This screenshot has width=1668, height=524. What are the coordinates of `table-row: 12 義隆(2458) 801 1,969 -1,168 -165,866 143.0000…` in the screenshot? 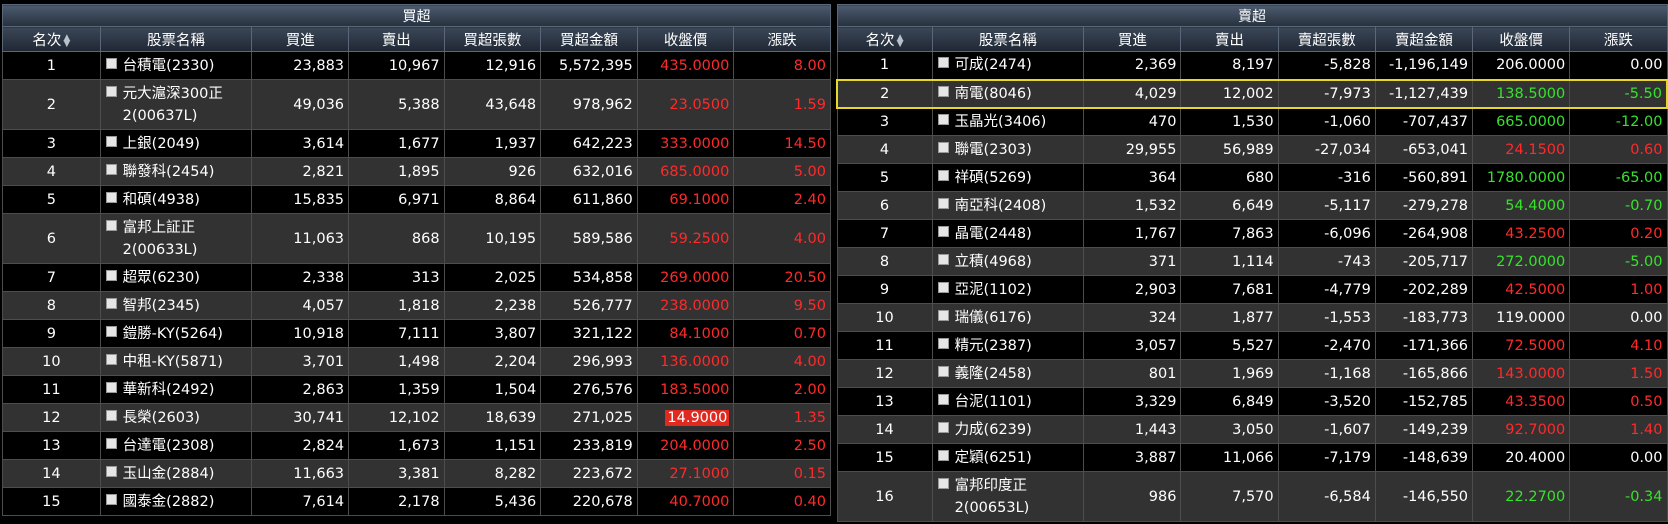 It's located at (1252, 373).